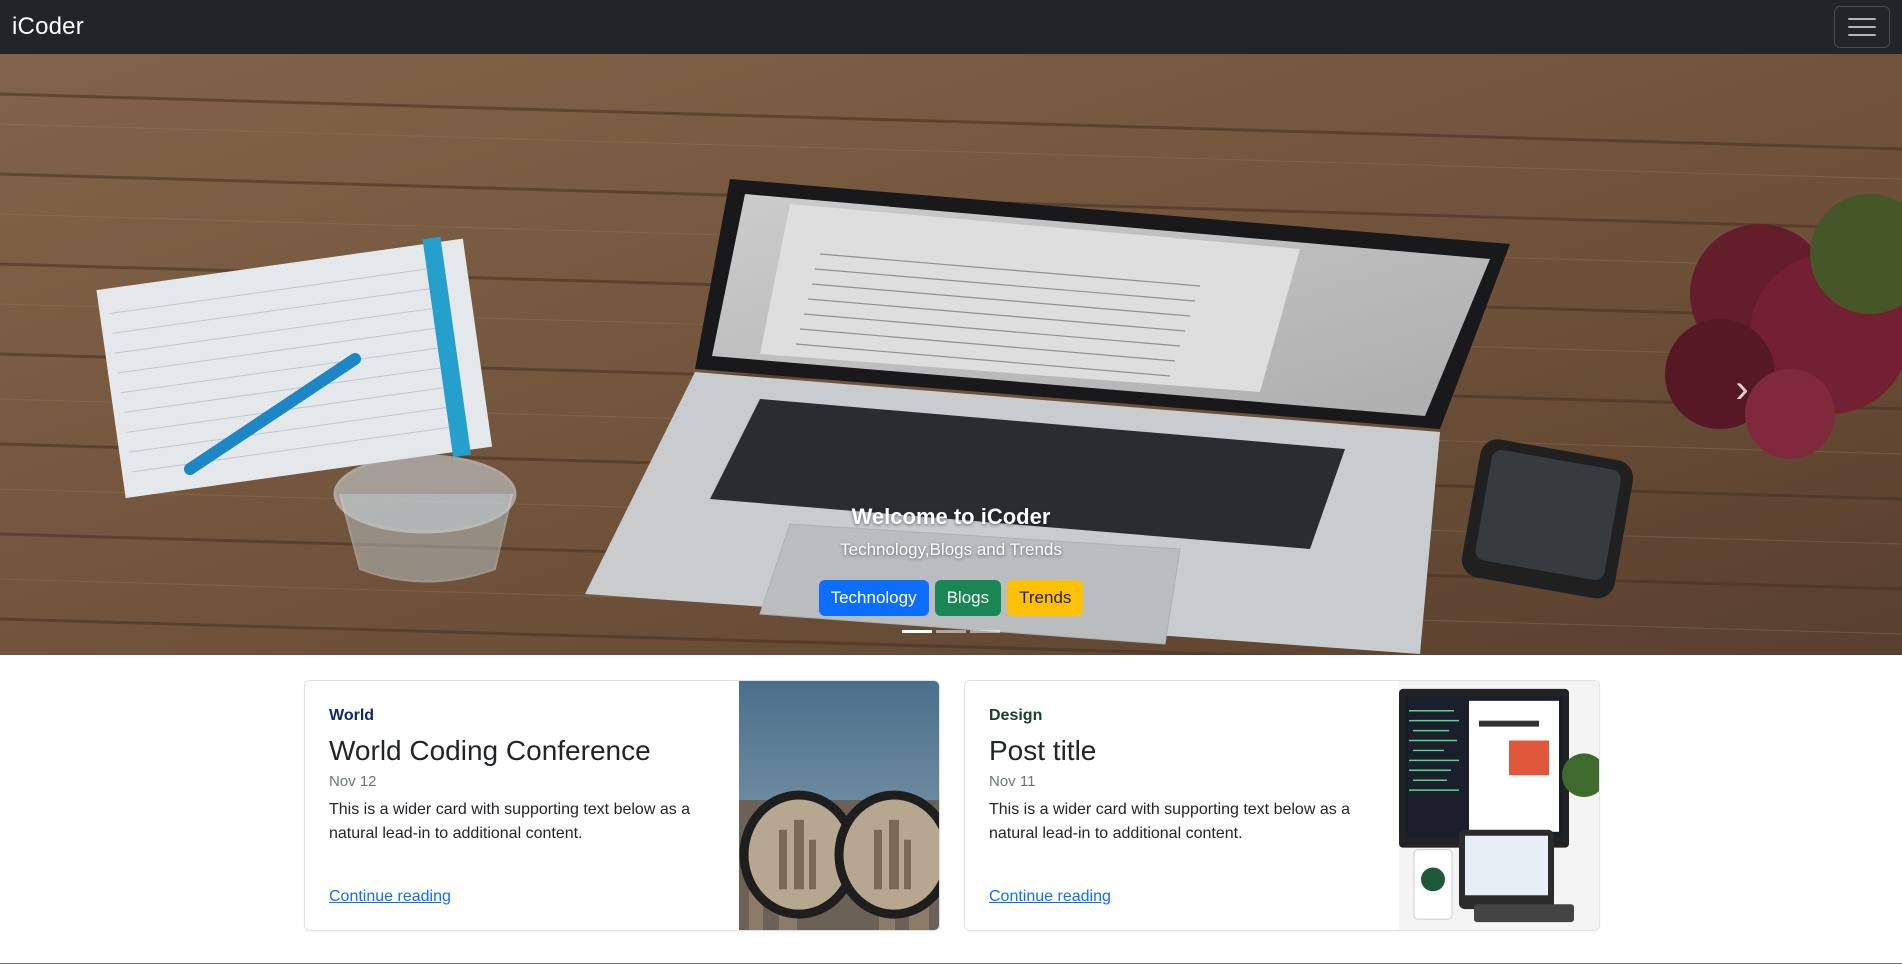  What do you see at coordinates (1499, 805) in the screenshot?
I see `card-image-desk-setup` at bounding box center [1499, 805].